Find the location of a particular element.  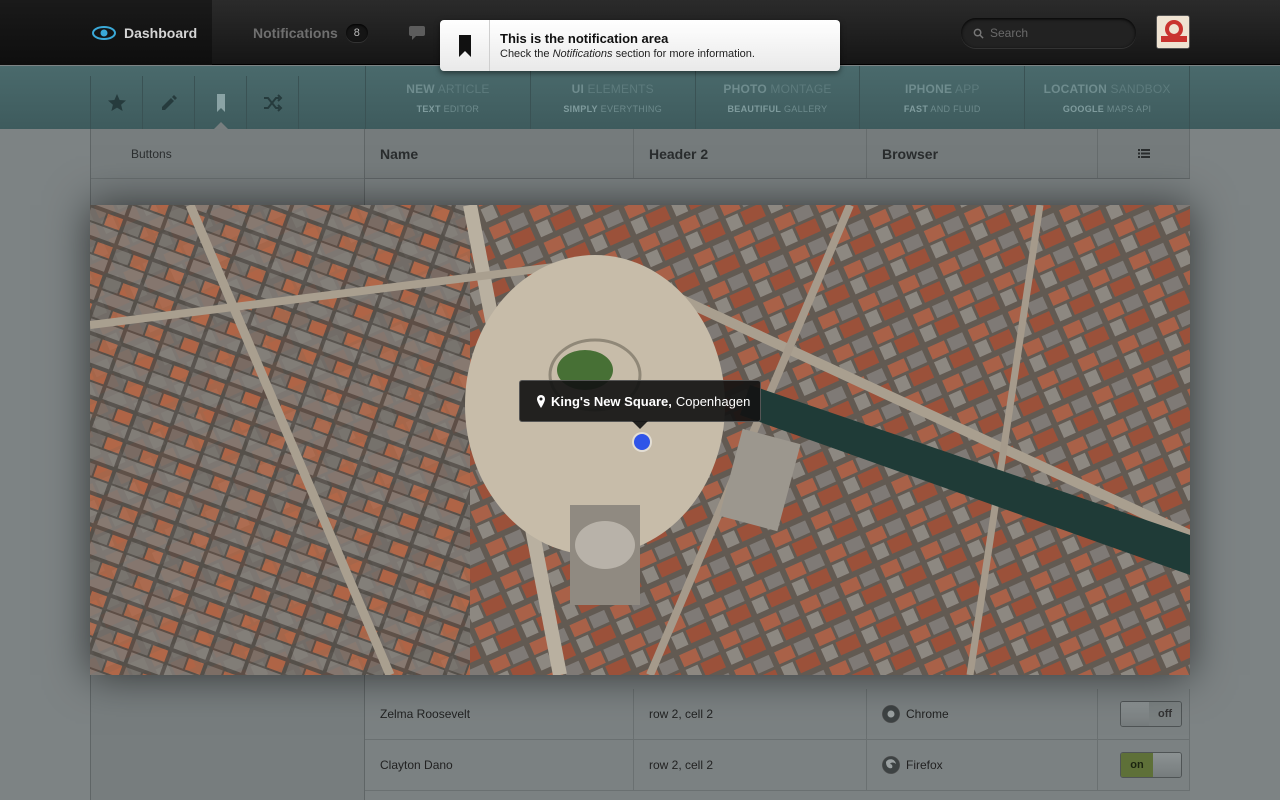

map-city: Copenhagen is located at coordinates (713, 401).